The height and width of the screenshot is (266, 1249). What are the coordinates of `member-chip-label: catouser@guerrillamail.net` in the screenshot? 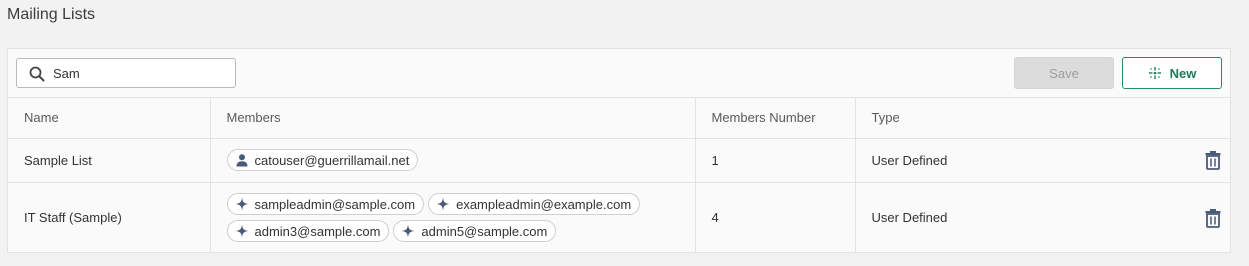 It's located at (332, 160).